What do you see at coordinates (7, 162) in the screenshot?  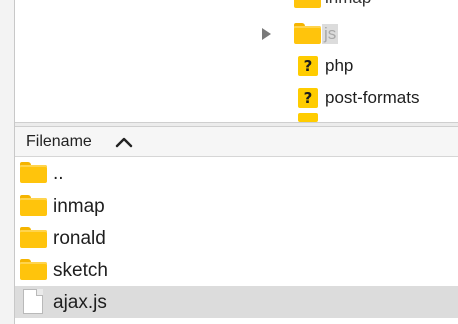 I see `window-left-gutter` at bounding box center [7, 162].